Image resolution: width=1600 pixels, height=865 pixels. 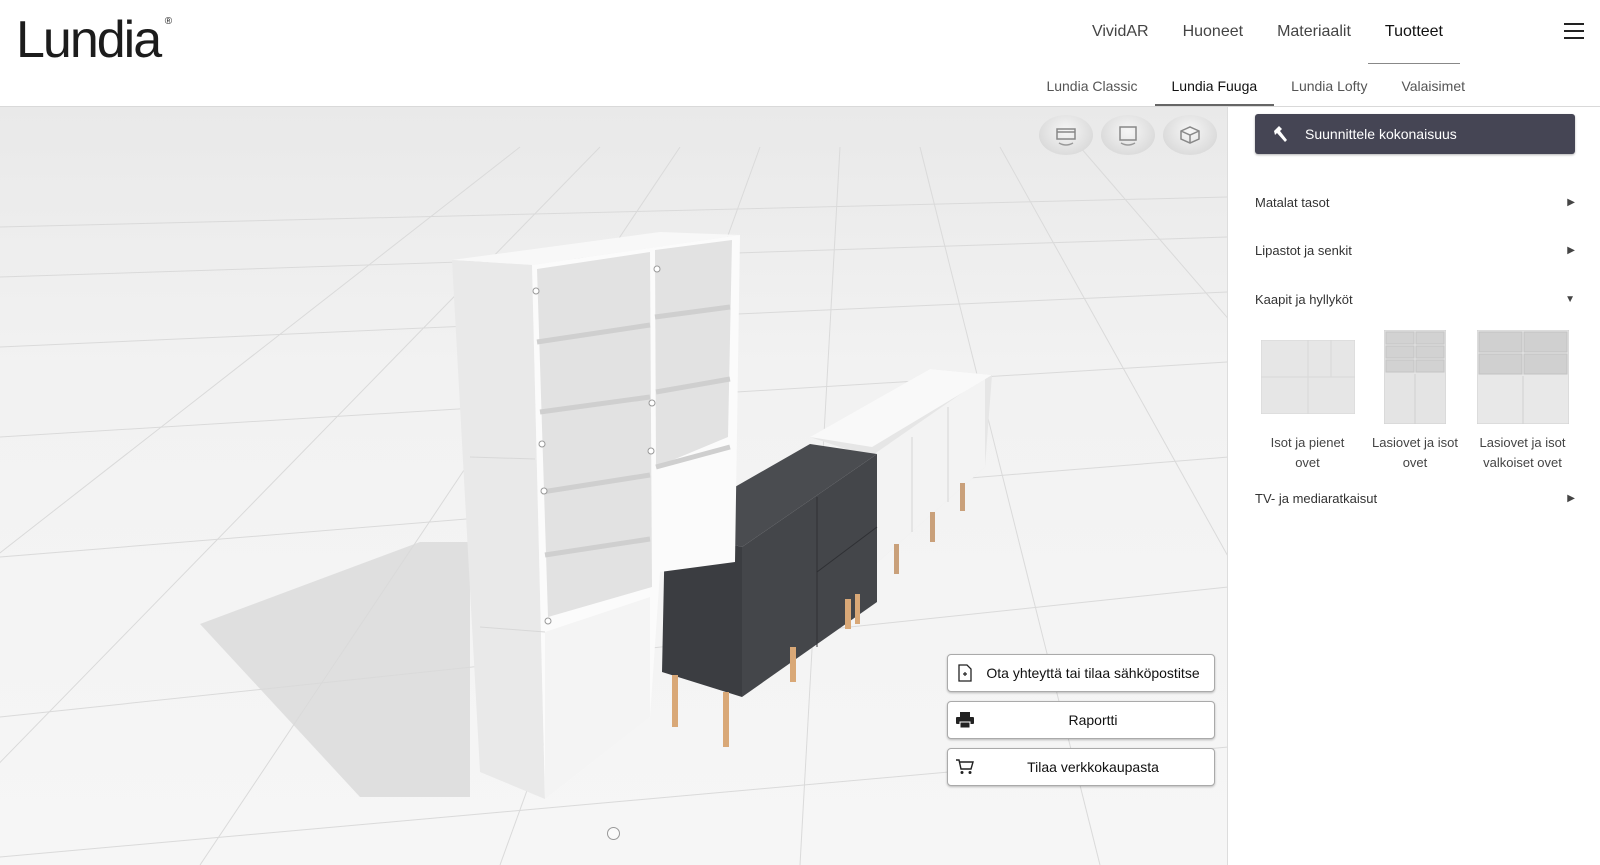 What do you see at coordinates (1413, 43) in the screenshot?
I see `nav-tuotteet: Tuotteet` at bounding box center [1413, 43].